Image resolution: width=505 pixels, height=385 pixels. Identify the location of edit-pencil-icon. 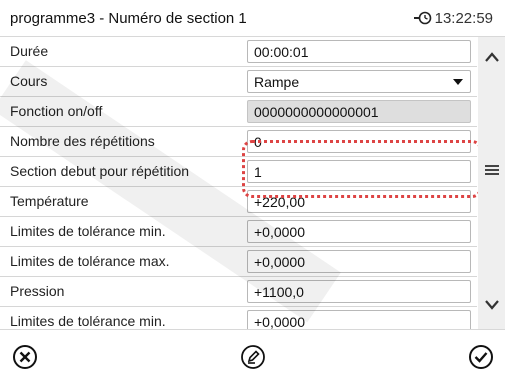
(253, 357).